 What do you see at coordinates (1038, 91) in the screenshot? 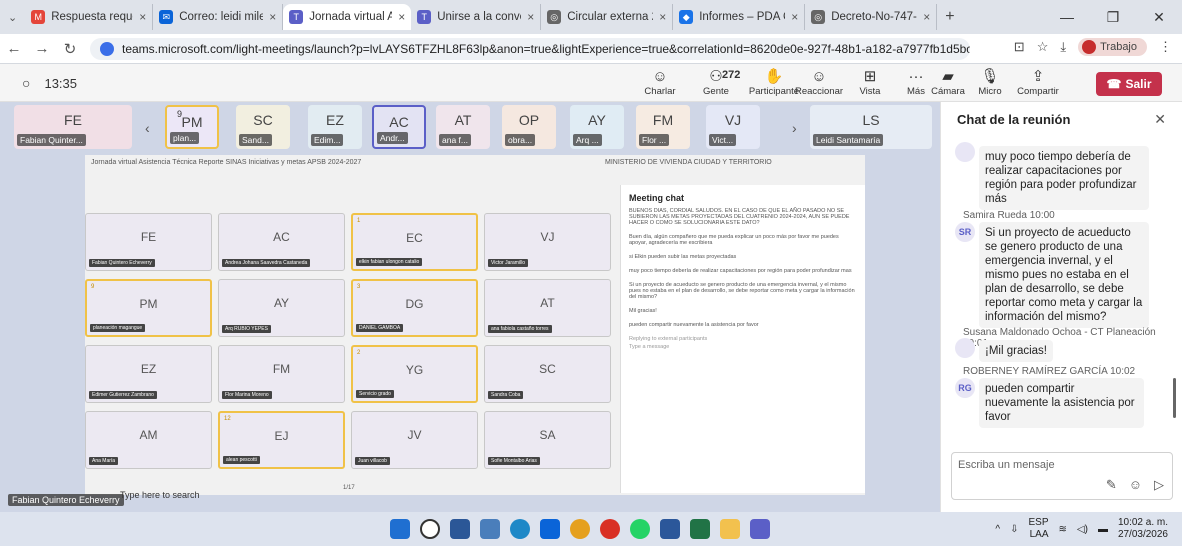
I see `toolbar-label: Compartir` at bounding box center [1038, 91].